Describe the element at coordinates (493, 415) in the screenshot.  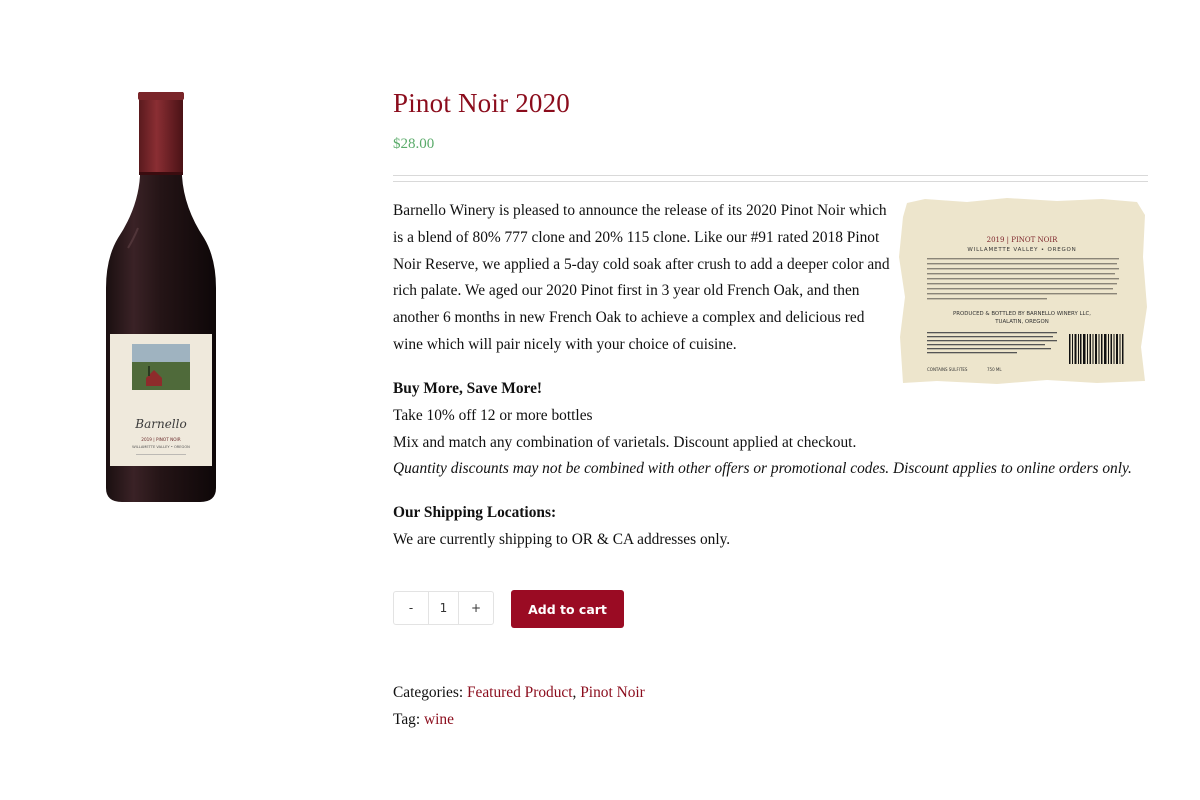
I see `promo-line: Take 10% off 12 or more bottles` at that location.